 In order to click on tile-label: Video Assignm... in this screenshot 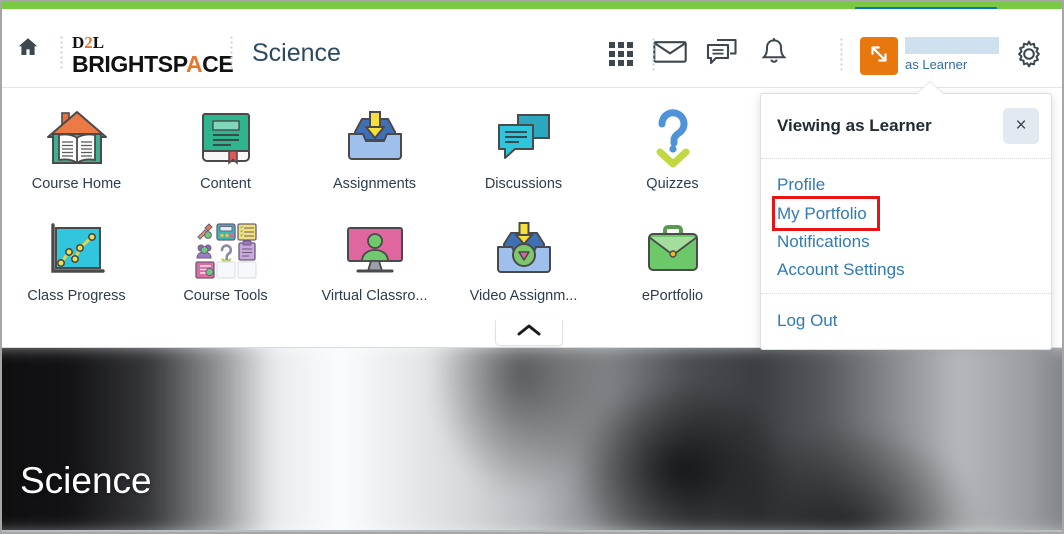, I will do `click(523, 296)`.